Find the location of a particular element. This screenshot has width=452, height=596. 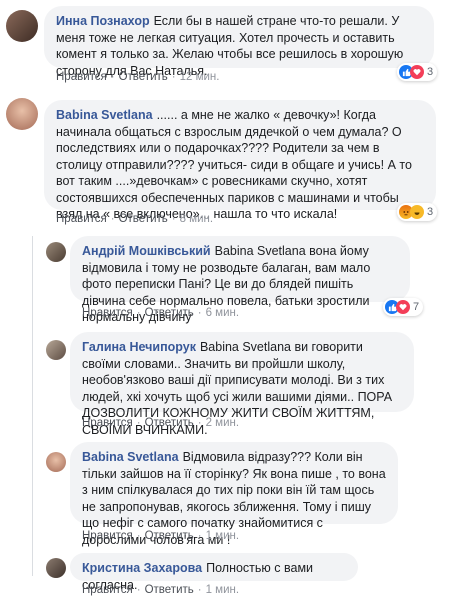

timestamp: 8 мин. is located at coordinates (196, 219).